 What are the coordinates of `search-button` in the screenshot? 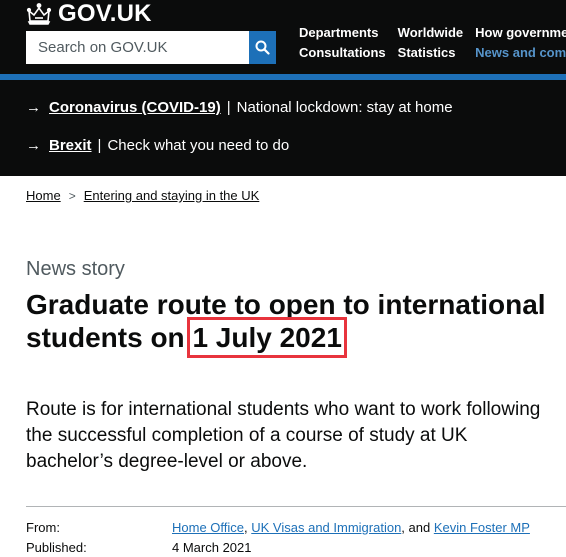 It's located at (262, 47).